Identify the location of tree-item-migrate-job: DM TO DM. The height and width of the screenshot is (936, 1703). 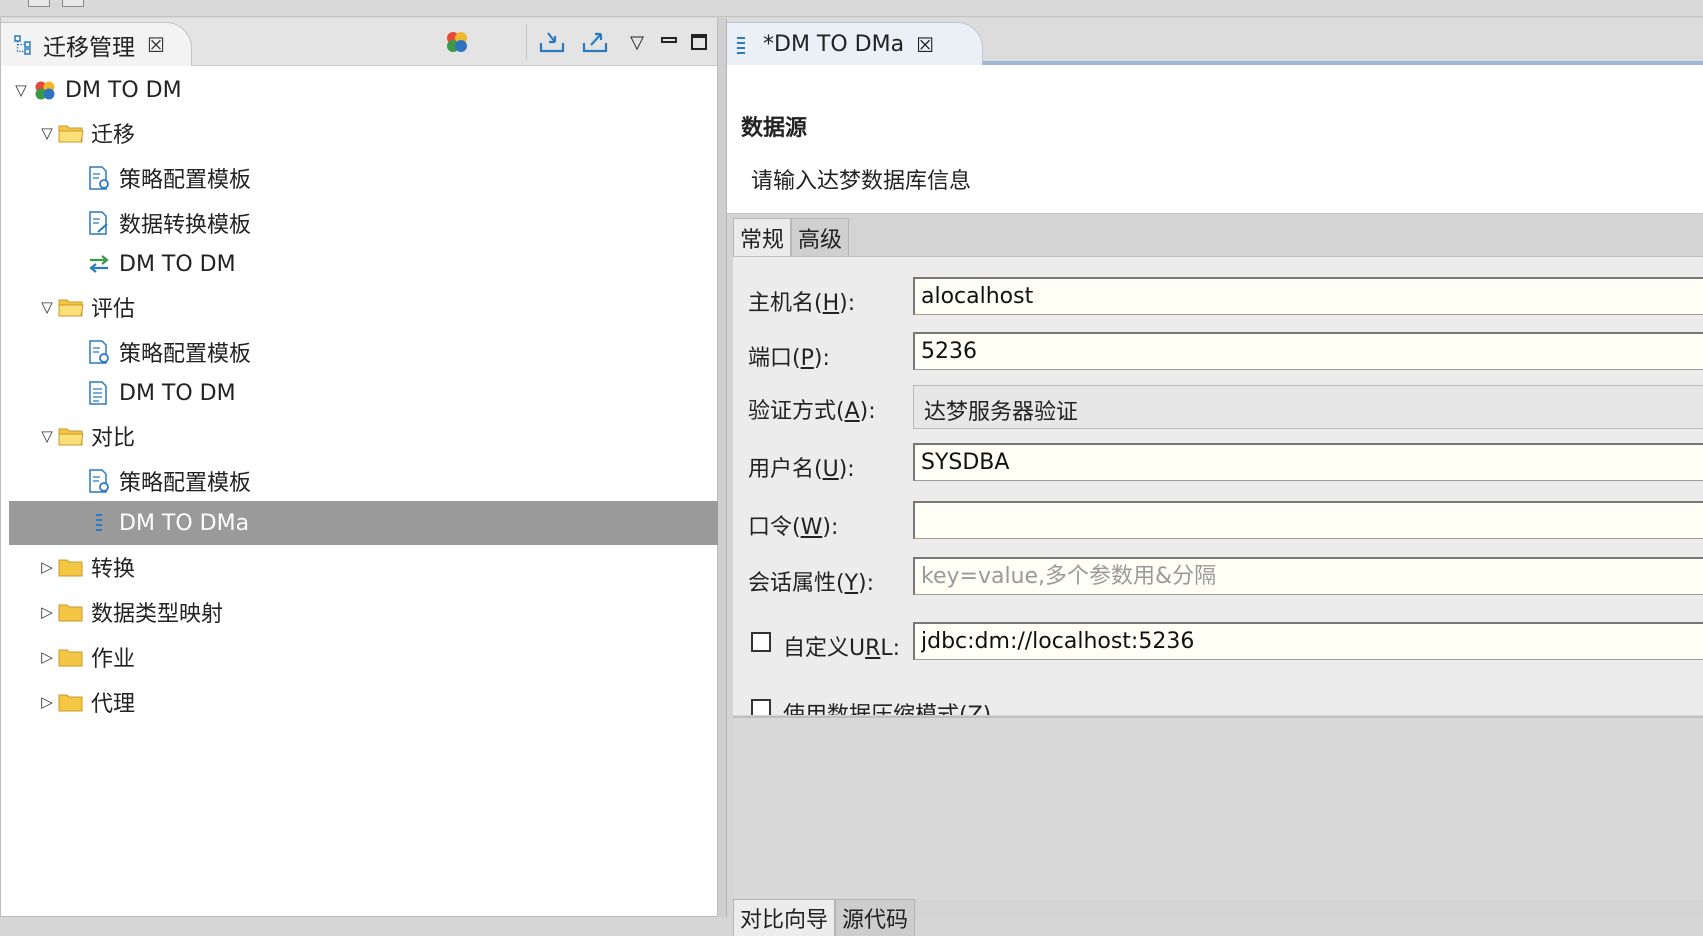
(401, 264).